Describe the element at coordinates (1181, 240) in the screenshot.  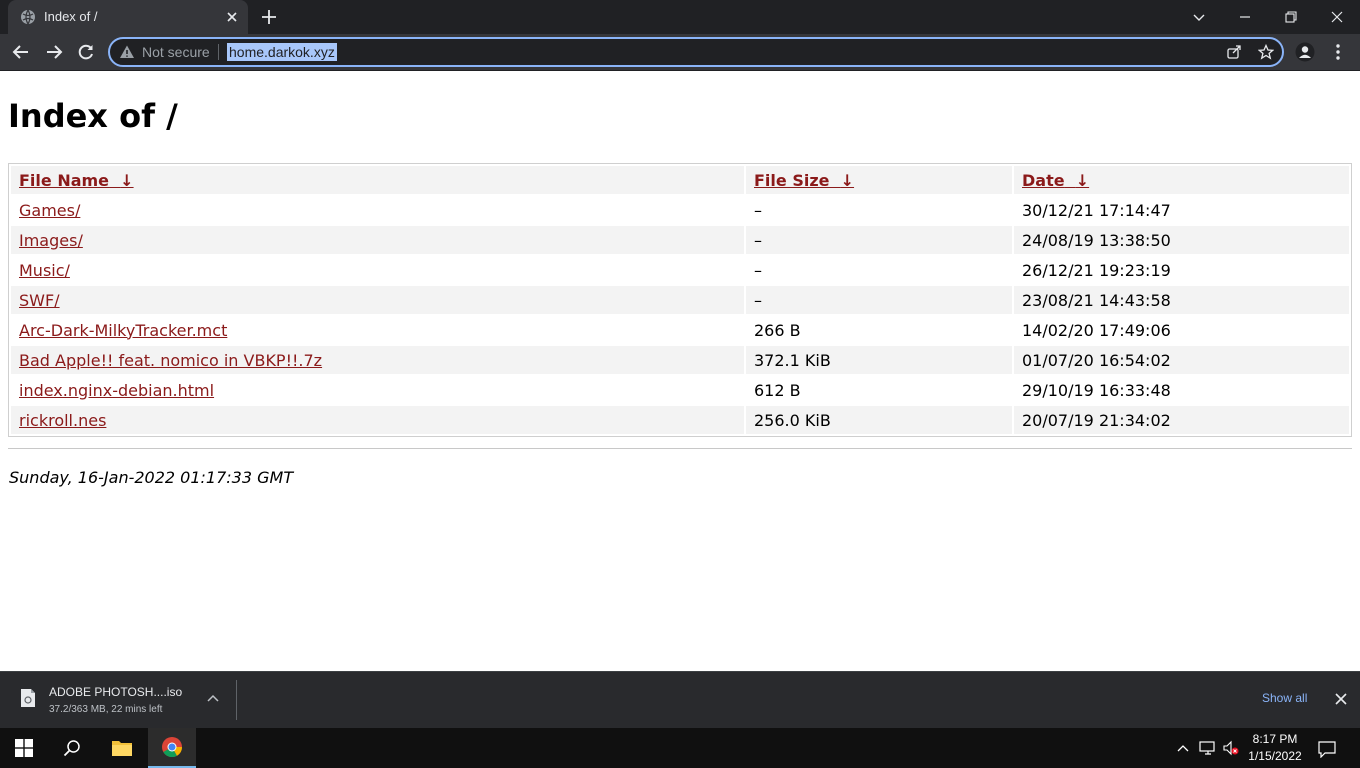
I see `file-date-cell: 24/08/19 13:38:50` at that location.